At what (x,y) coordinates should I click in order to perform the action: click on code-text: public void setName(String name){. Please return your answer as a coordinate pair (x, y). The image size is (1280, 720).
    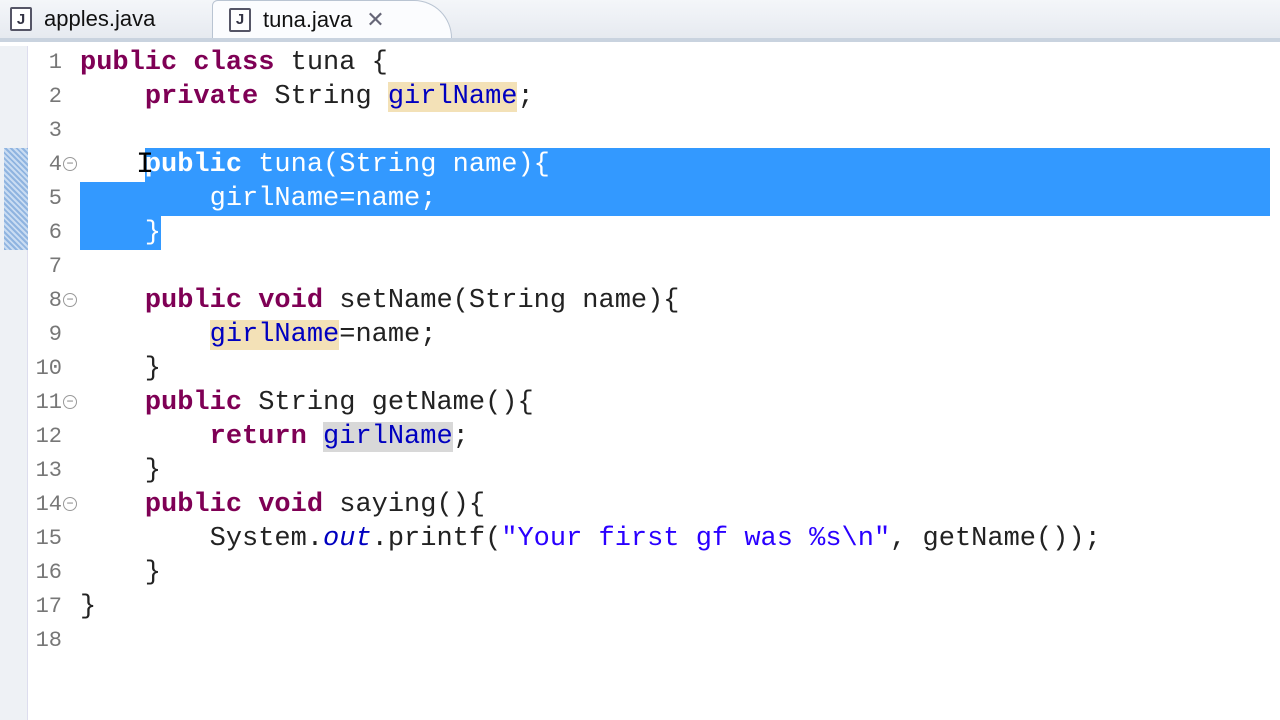
    Looking at the image, I should click on (380, 301).